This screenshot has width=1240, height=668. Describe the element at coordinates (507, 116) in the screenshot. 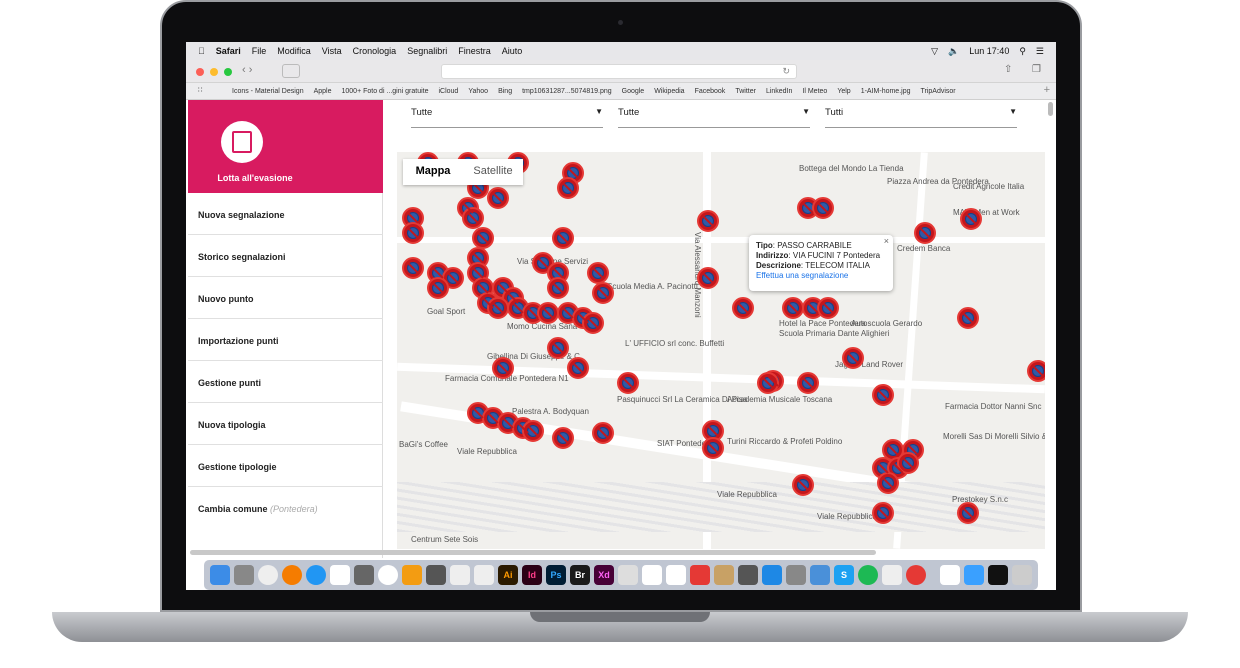

I see `filter-select-1: Tutte ▼` at that location.